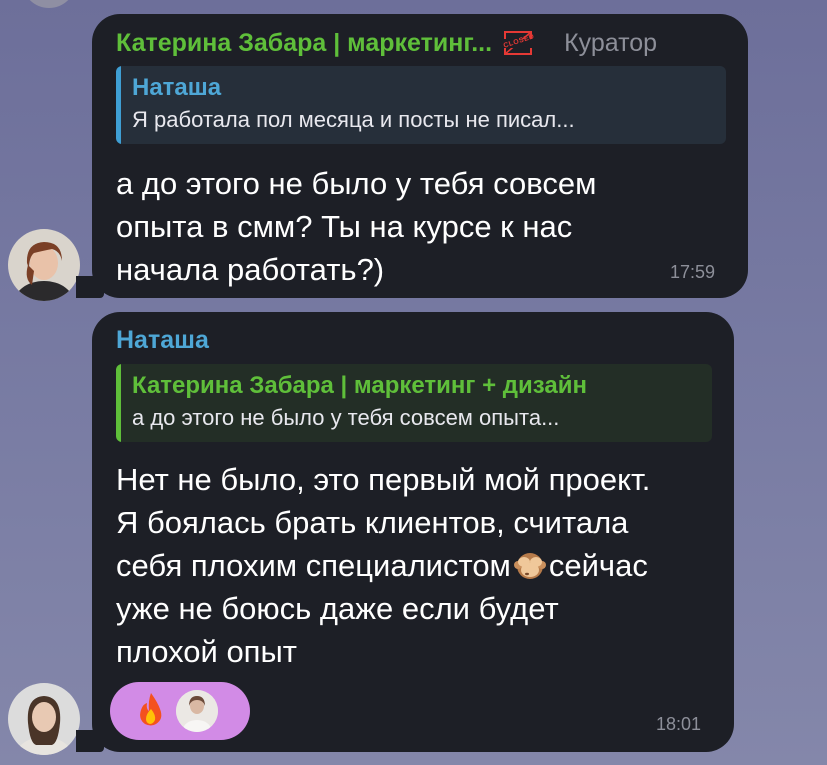 The width and height of the screenshot is (827, 765). Describe the element at coordinates (693, 272) in the screenshot. I see `message-time: 17:59` at that location.